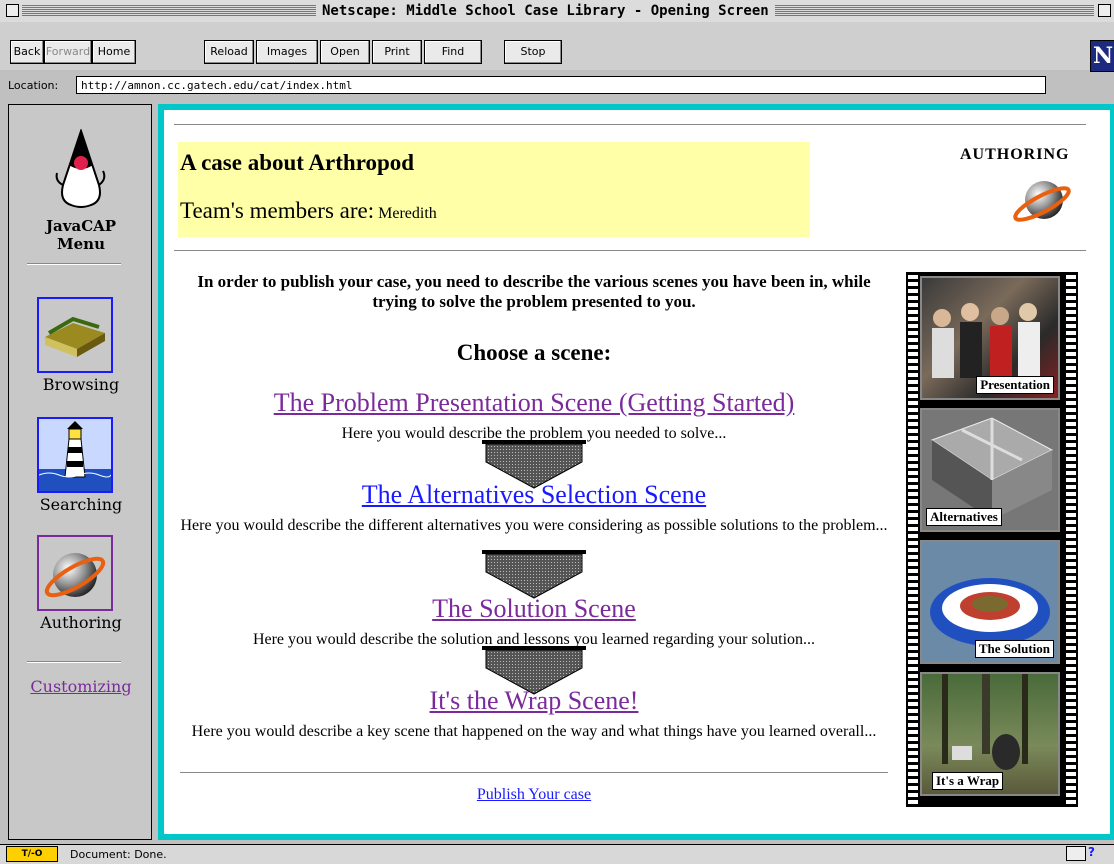  I want to click on case-title: A case about Arthropod, so click(297, 162).